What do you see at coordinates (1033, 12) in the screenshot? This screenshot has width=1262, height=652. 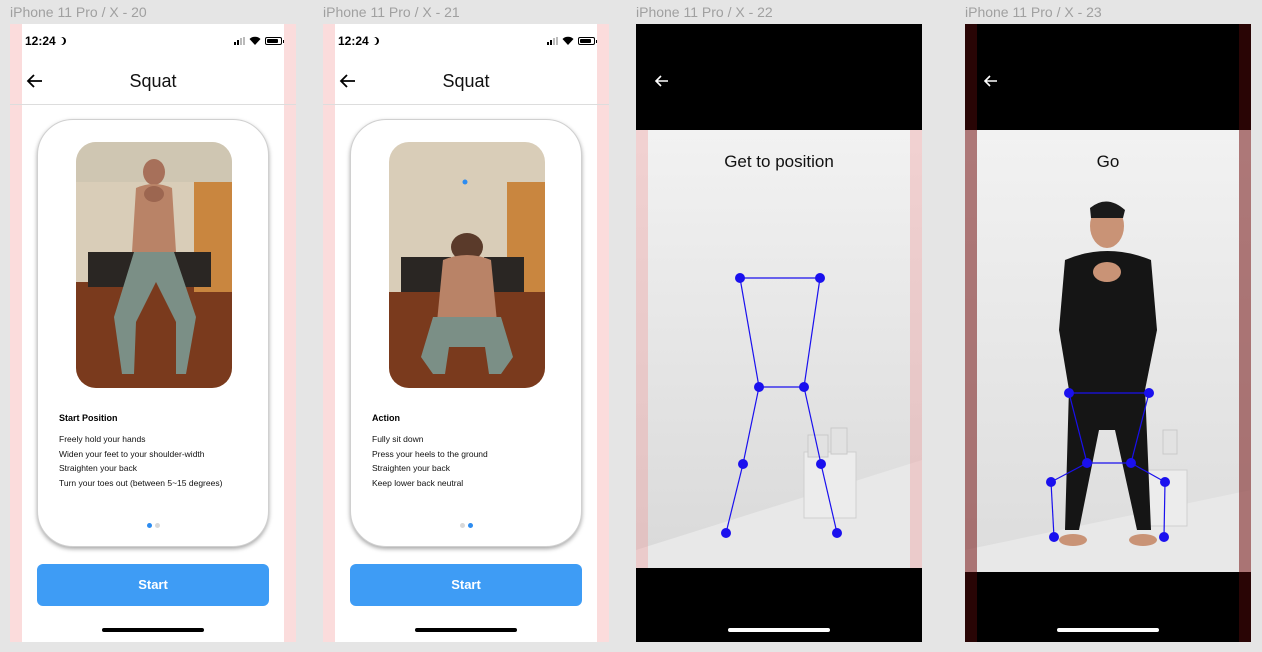 I see `frame-label: iPhone 11 Pro / X - 23` at bounding box center [1033, 12].